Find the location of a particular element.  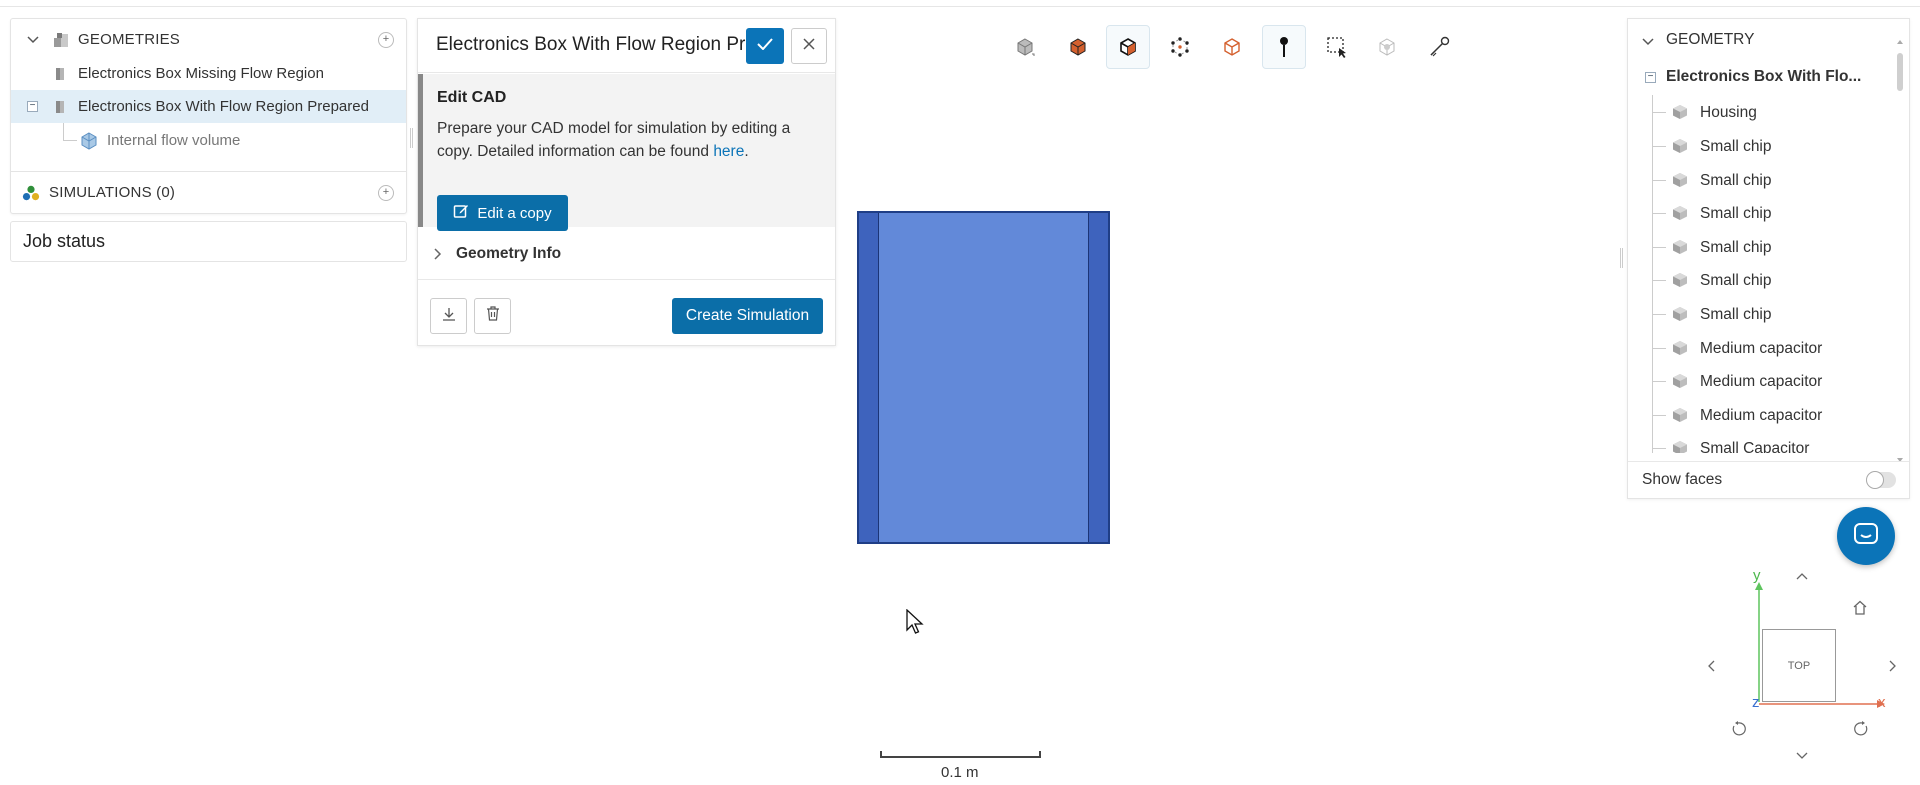

top-border is located at coordinates (960, 3).